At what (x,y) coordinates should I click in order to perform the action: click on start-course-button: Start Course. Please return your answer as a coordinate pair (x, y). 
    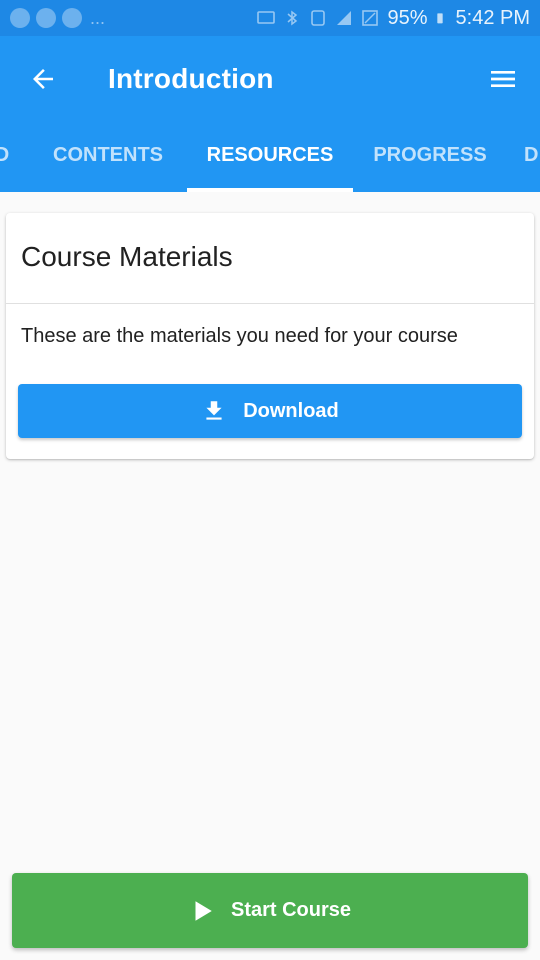
    Looking at the image, I should click on (270, 910).